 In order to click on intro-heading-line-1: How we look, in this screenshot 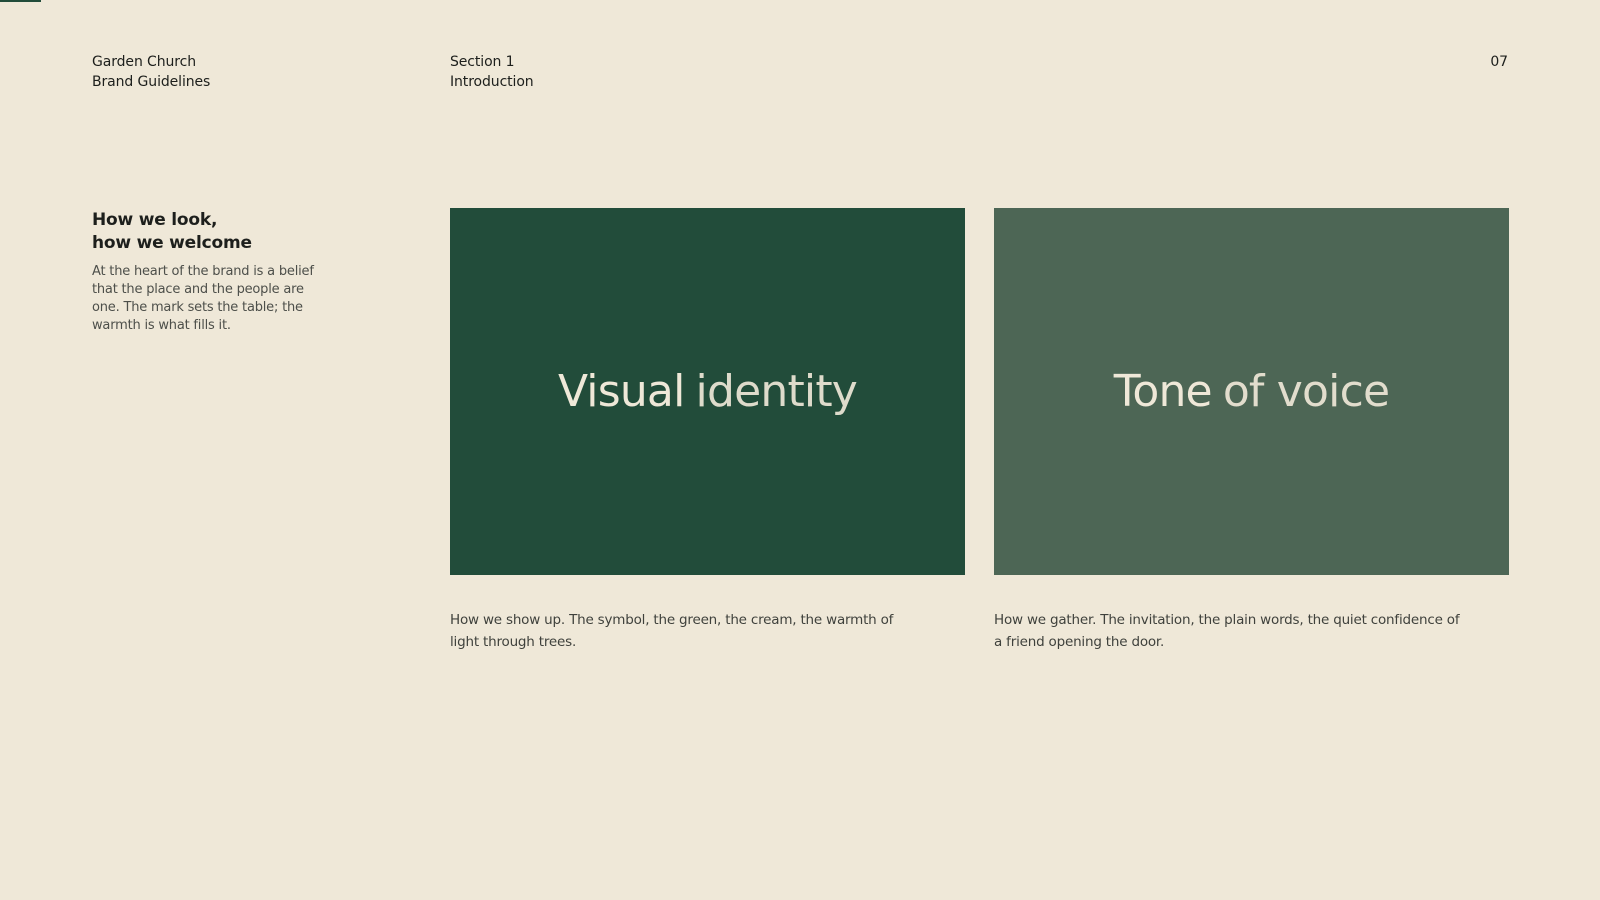, I will do `click(155, 220)`.